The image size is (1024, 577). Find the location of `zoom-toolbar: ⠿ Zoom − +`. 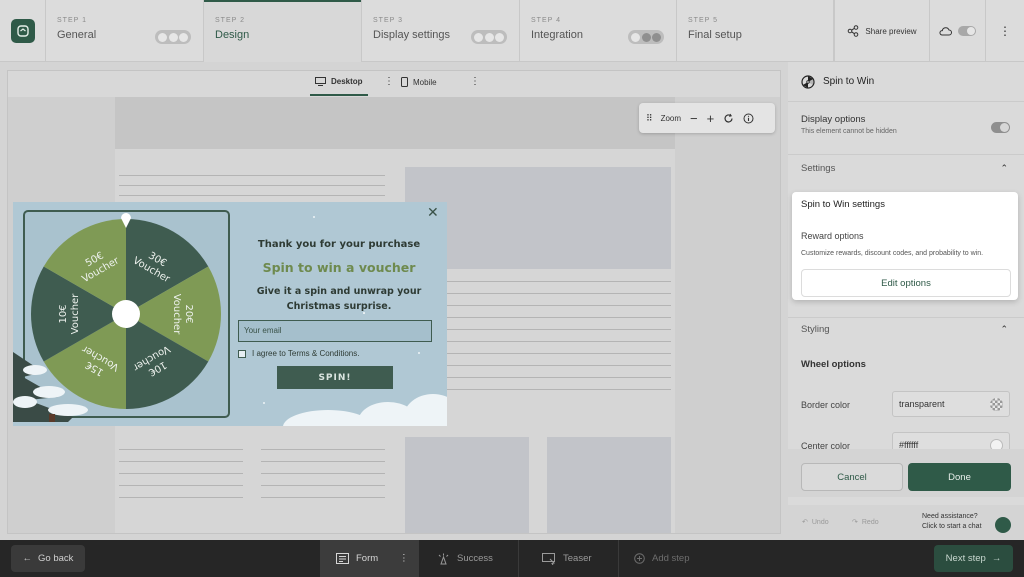

zoom-toolbar: ⠿ Zoom − + is located at coordinates (707, 118).